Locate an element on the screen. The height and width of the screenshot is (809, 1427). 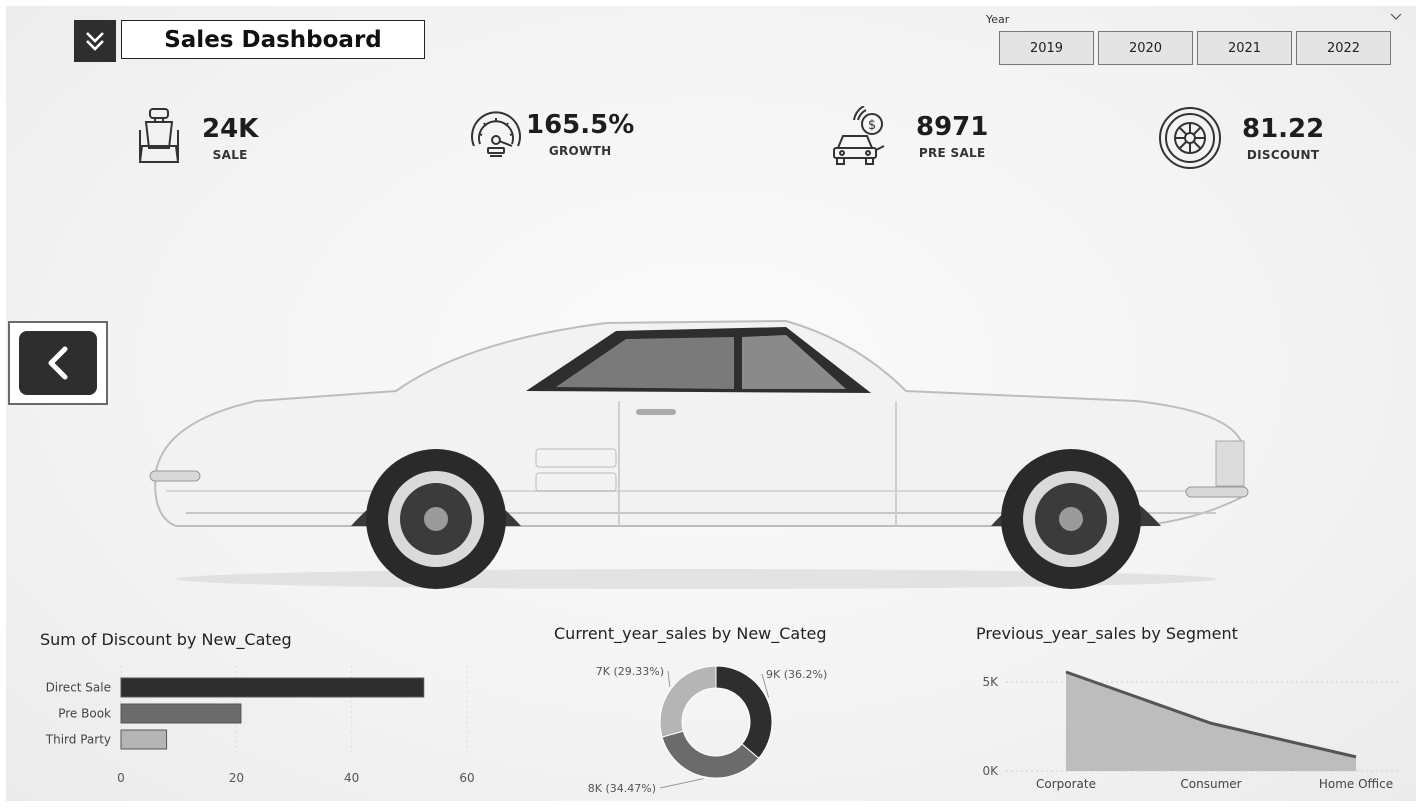
year-slicer-label: Year is located at coordinates (998, 19).